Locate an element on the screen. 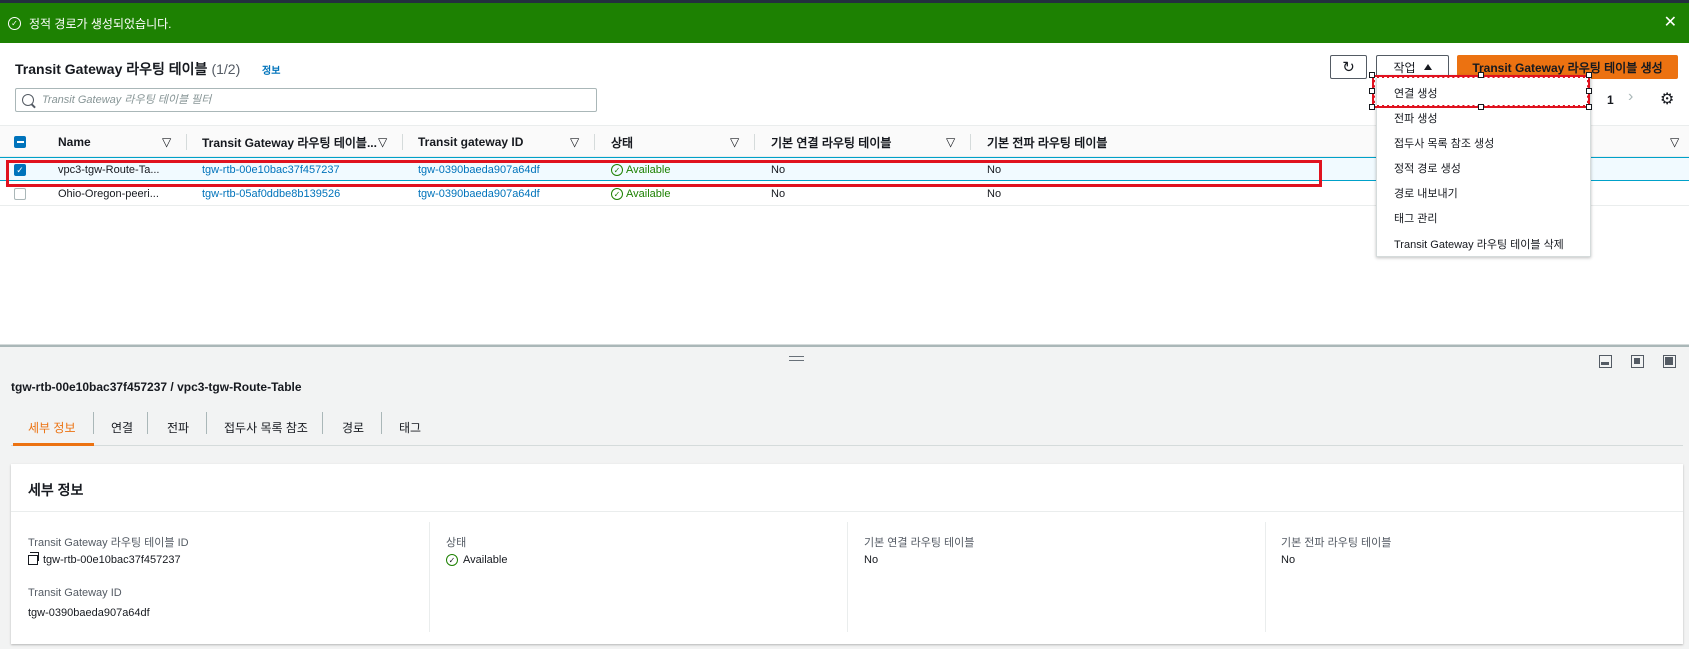 Image resolution: width=1689 pixels, height=649 pixels. column-header-status: 상태 is located at coordinates (622, 142).